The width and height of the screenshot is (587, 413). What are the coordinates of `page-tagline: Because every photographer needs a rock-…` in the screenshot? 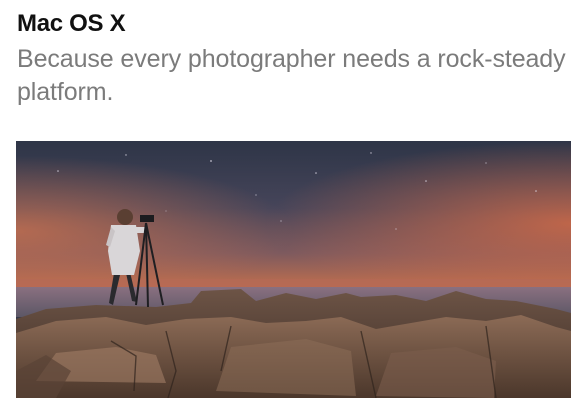 It's located at (291, 75).